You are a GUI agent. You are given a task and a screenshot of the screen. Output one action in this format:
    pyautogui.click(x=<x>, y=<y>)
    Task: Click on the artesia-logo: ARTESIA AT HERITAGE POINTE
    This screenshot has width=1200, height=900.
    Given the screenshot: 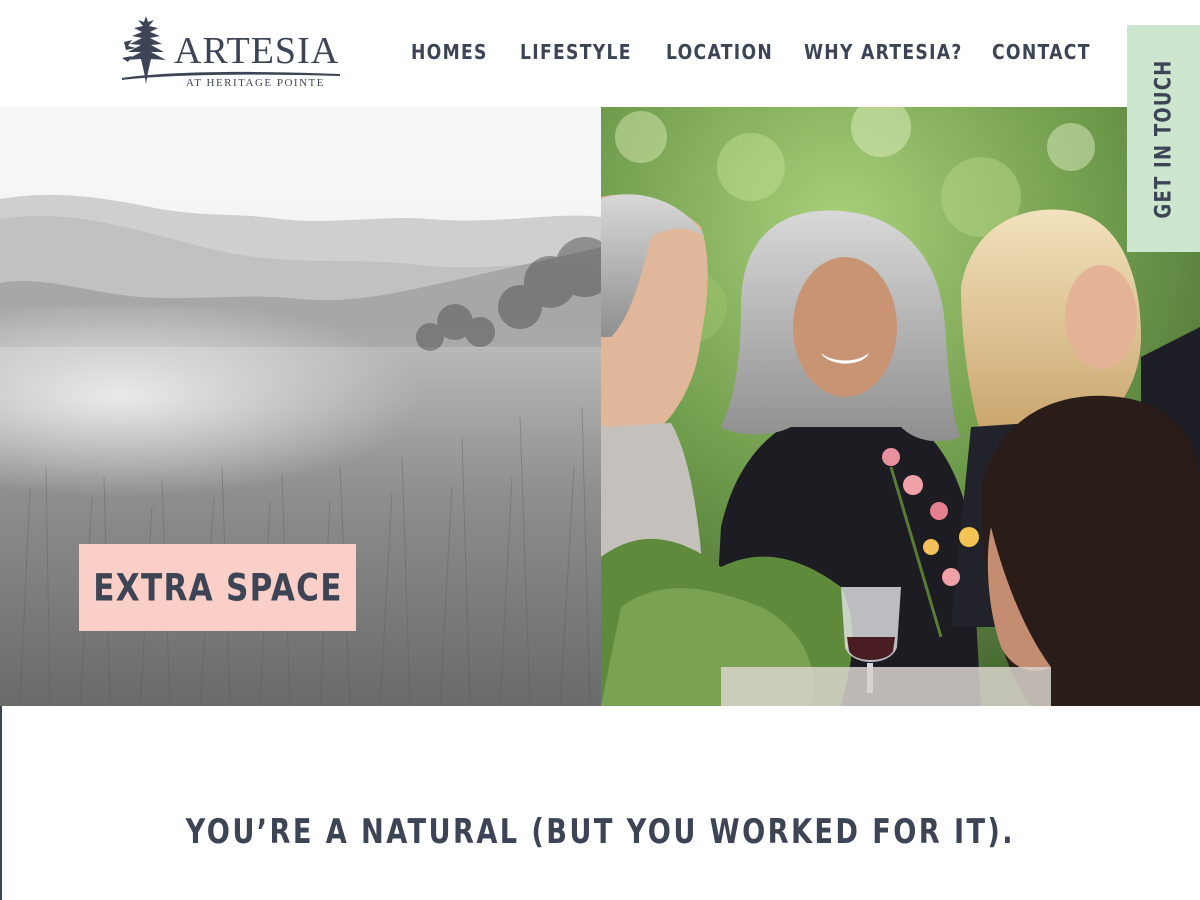 What is the action you would take?
    pyautogui.click(x=229, y=54)
    